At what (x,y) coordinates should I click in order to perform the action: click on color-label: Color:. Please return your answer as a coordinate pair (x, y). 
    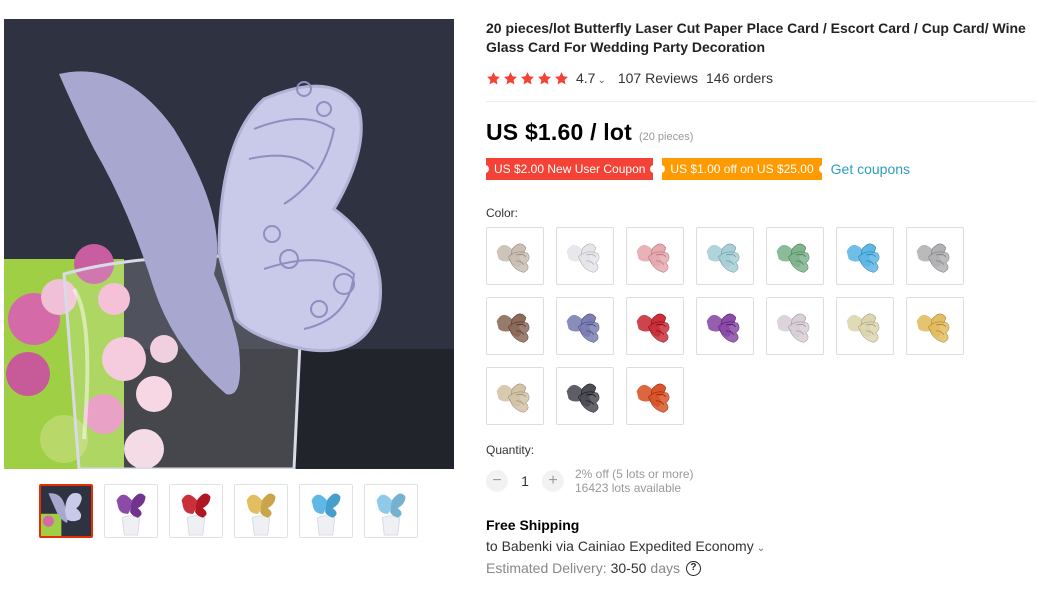
    Looking at the image, I should click on (502, 213).